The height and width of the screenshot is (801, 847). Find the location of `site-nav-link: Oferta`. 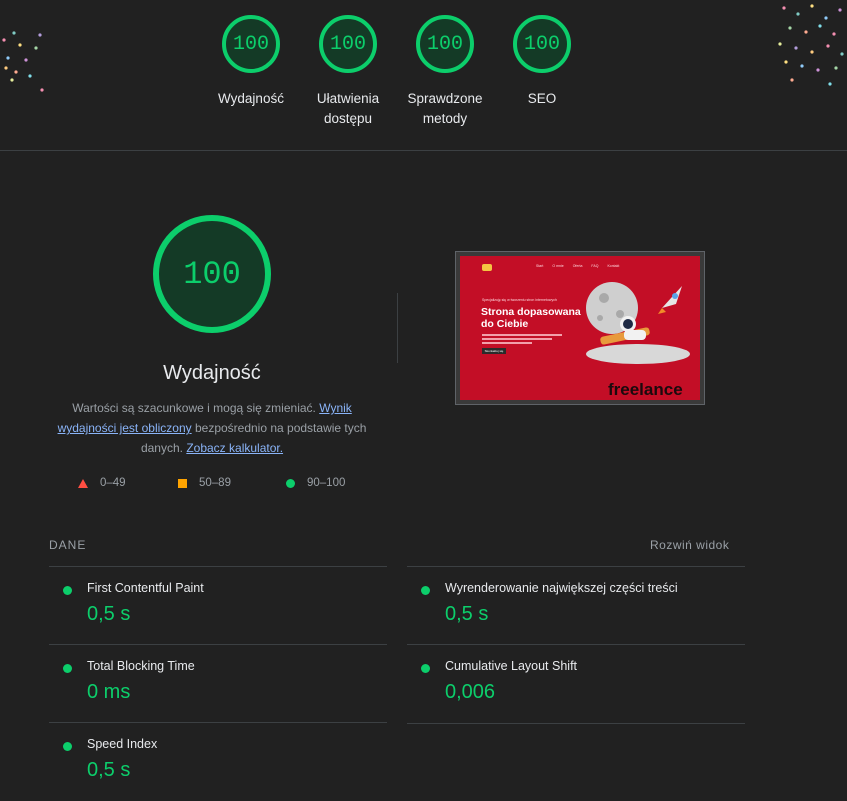

site-nav-link: Oferta is located at coordinates (577, 266).